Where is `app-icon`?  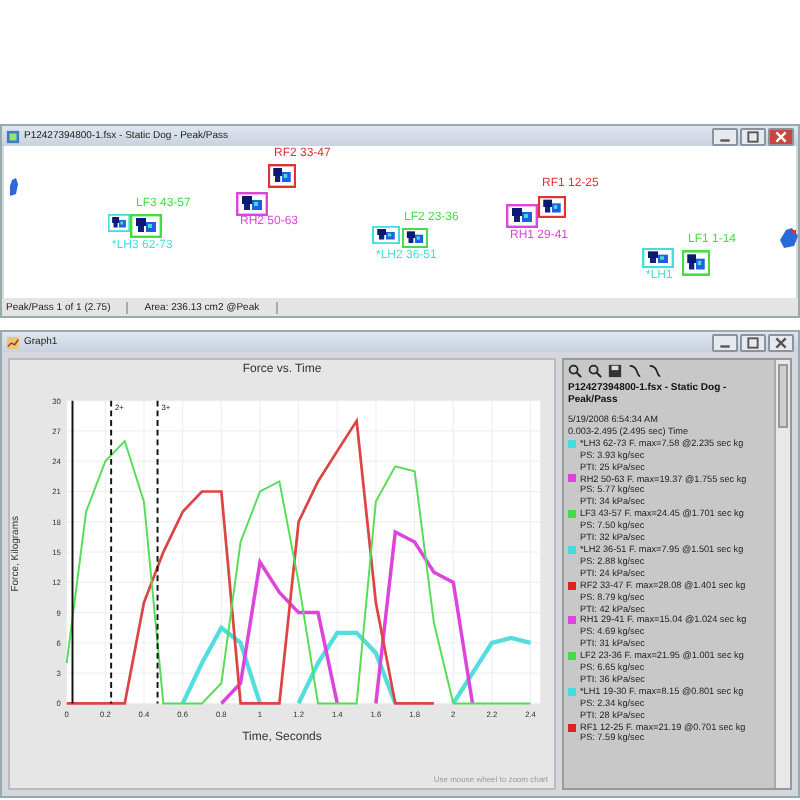 app-icon is located at coordinates (13, 136).